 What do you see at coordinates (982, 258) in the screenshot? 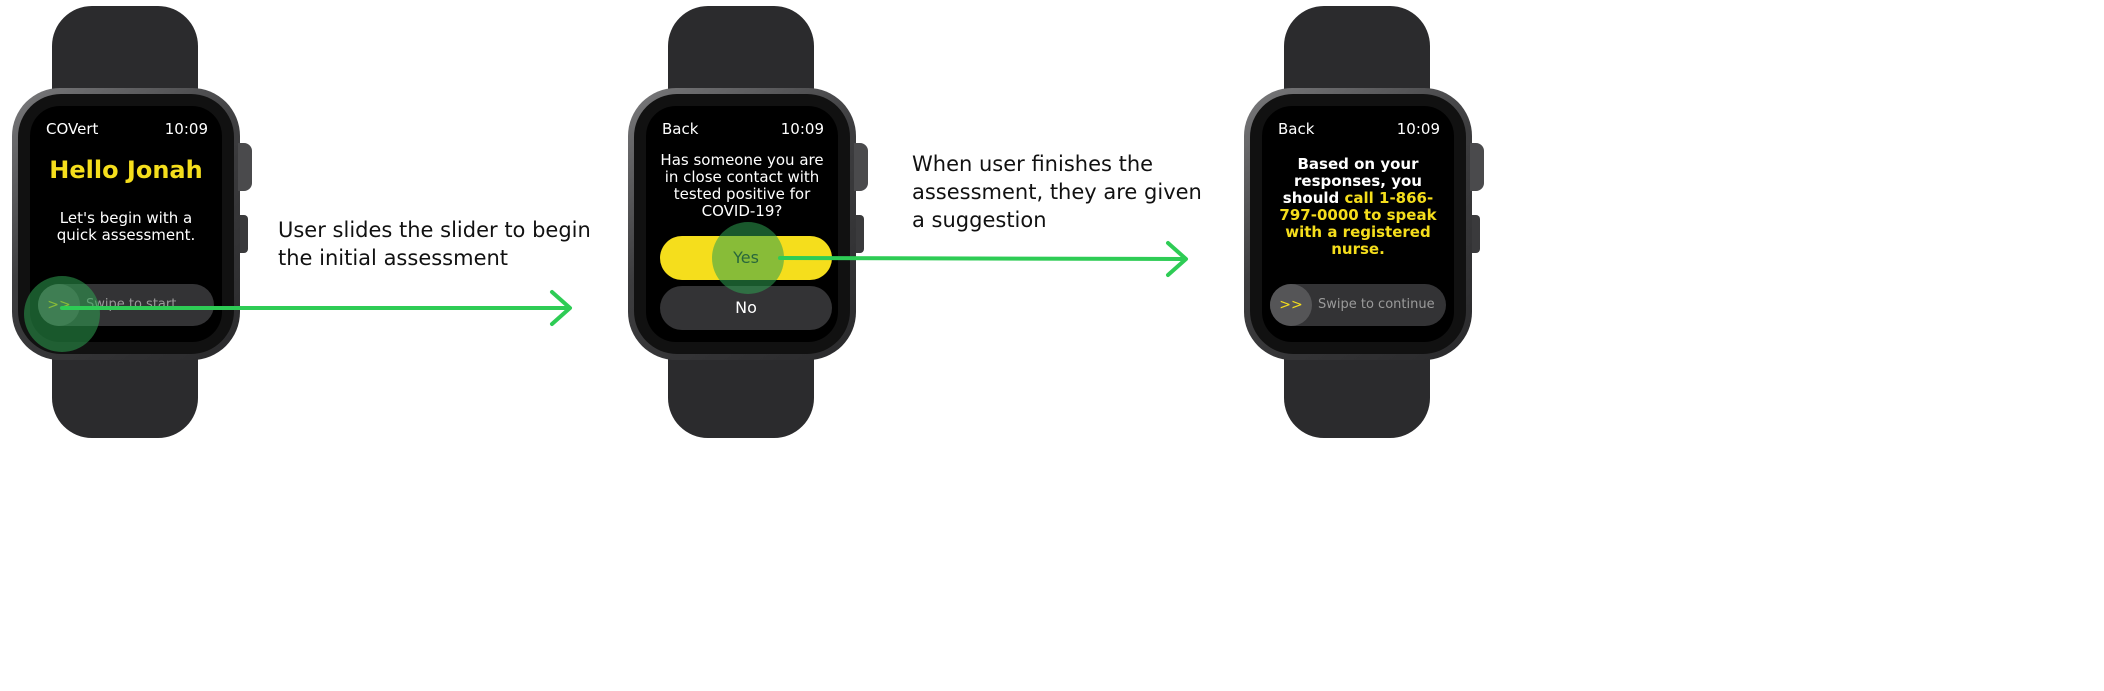
I see `arrow-2-line` at bounding box center [982, 258].